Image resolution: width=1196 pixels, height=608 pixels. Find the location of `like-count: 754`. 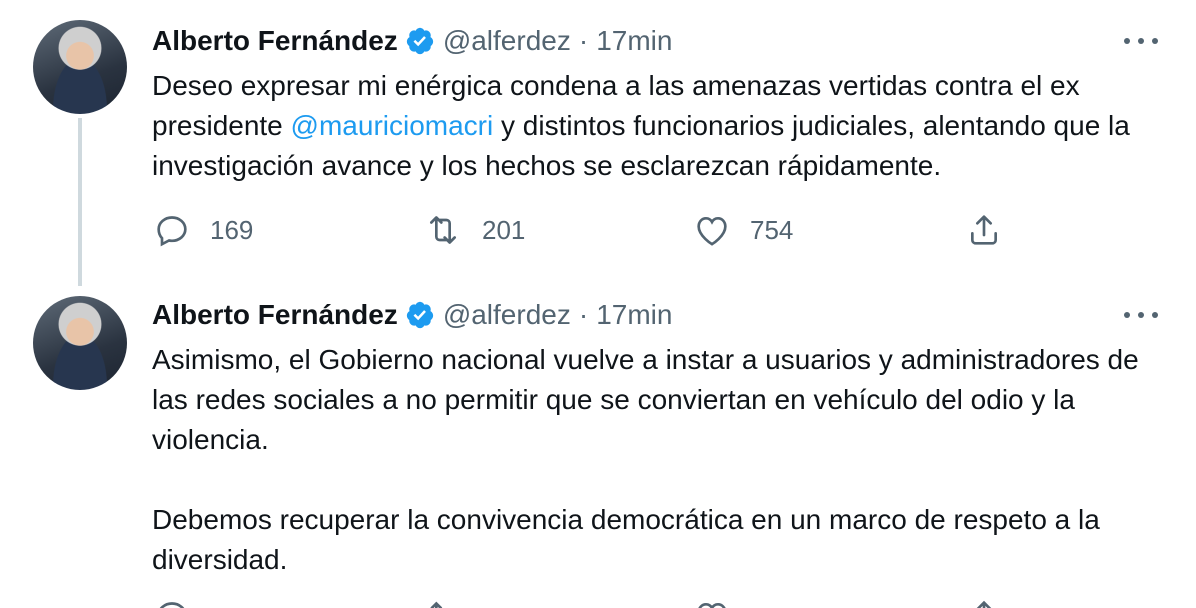

like-count: 754 is located at coordinates (772, 229).